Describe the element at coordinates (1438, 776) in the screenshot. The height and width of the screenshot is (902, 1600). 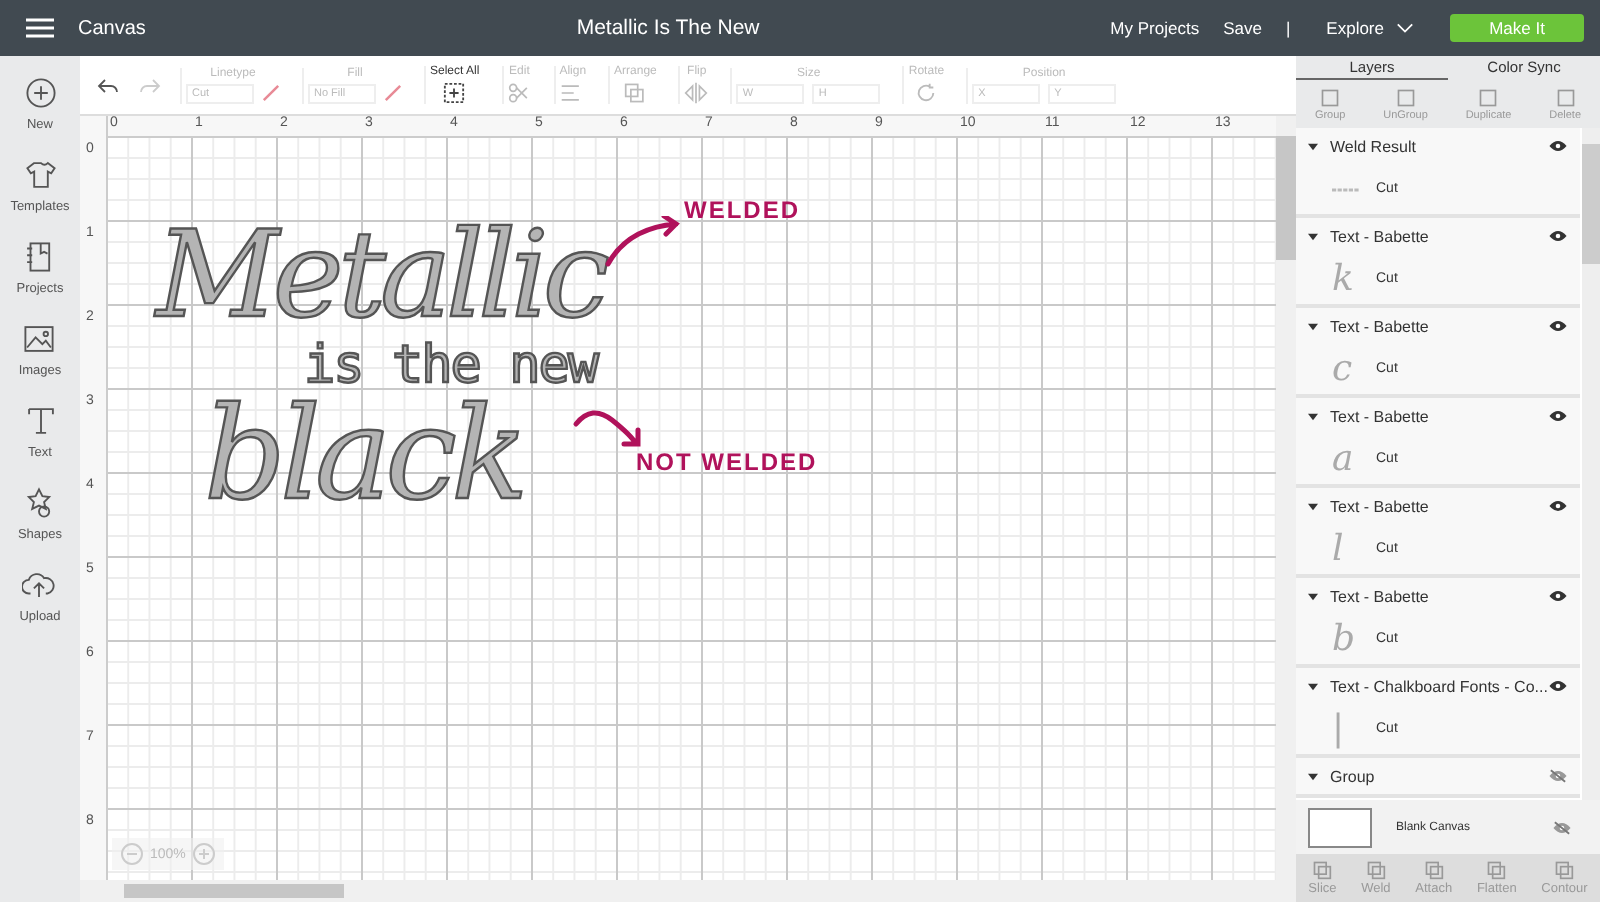
I see `layer-header: Group` at that location.